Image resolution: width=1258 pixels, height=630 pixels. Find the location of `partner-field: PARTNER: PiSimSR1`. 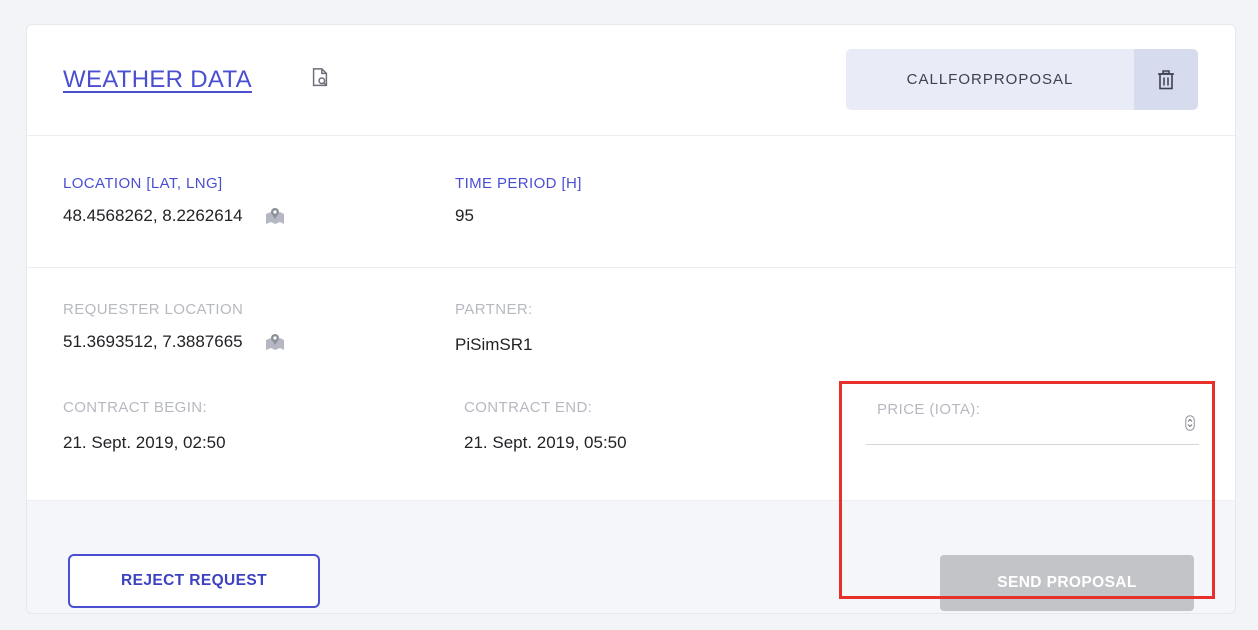

partner-field: PARTNER: PiSimSR1 is located at coordinates (494, 328).